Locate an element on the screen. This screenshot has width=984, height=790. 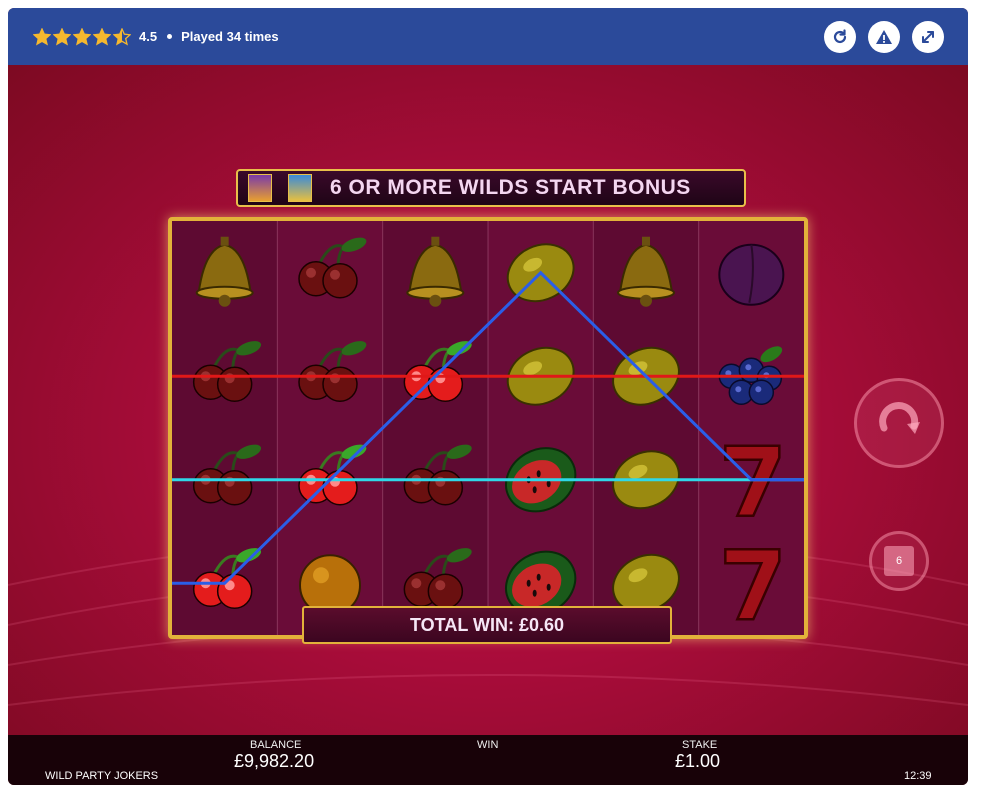
reload-icon is located at coordinates (840, 36).